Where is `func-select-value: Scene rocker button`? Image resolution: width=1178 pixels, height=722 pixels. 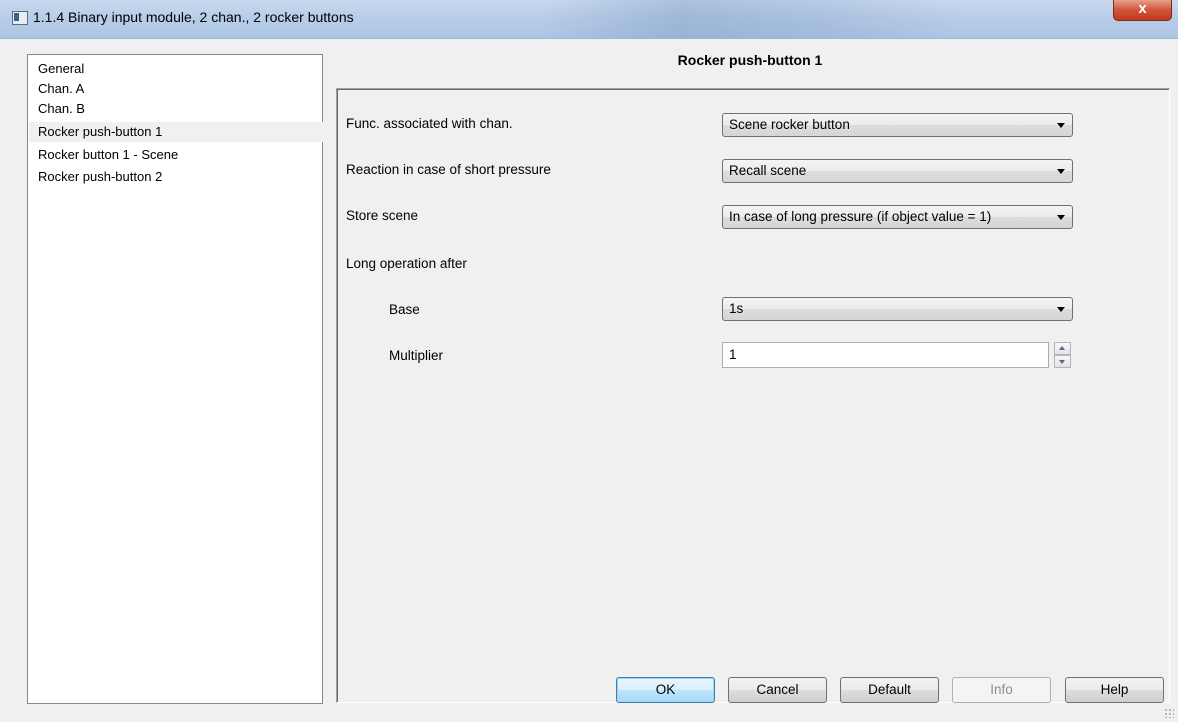 func-select-value: Scene rocker button is located at coordinates (789, 124).